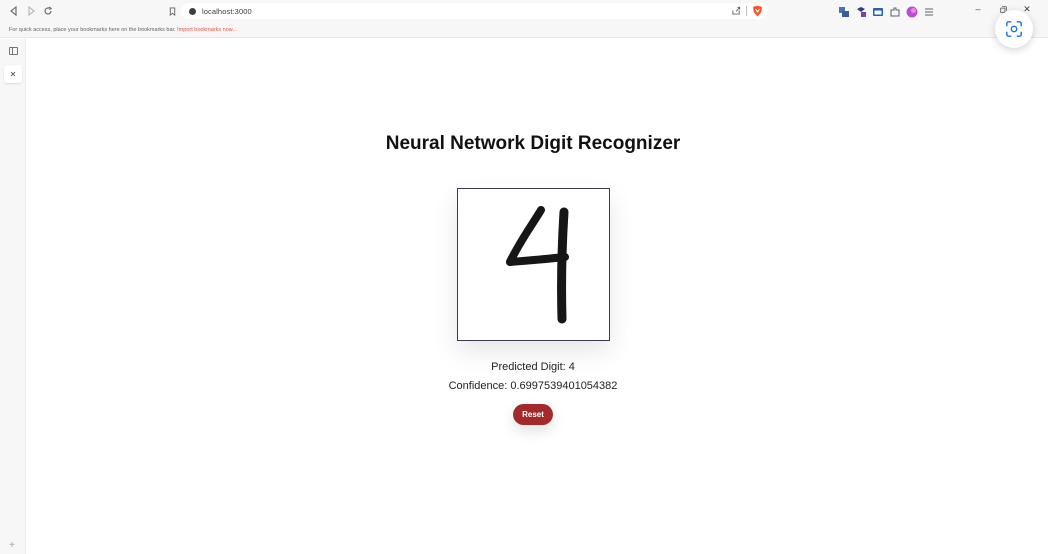 The width and height of the screenshot is (1048, 554). What do you see at coordinates (844, 12) in the screenshot?
I see `extension-translate-icon` at bounding box center [844, 12].